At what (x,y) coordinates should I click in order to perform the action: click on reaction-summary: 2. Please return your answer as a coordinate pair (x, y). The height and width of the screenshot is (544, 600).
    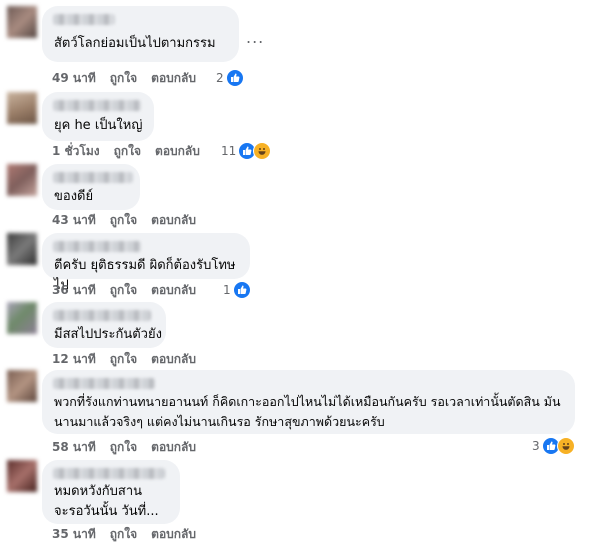
    Looking at the image, I should click on (230, 78).